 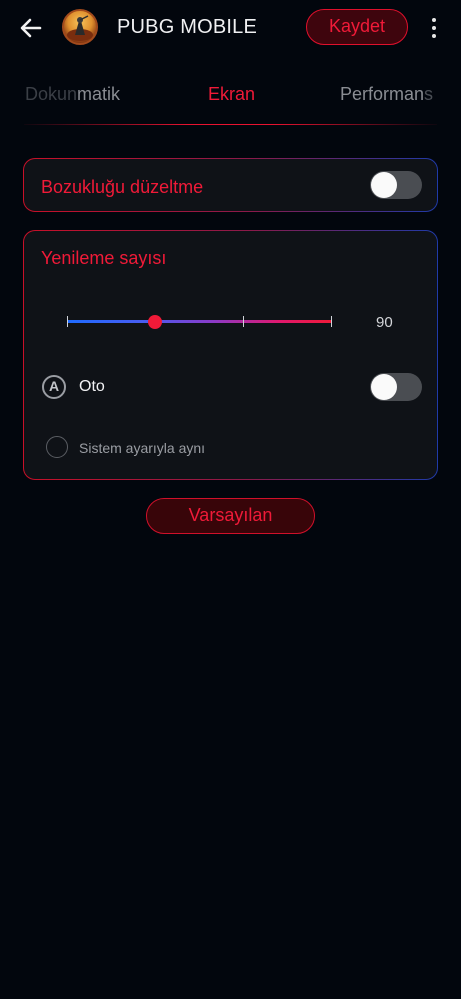 What do you see at coordinates (434, 20) in the screenshot?
I see `more-vertical-icon` at bounding box center [434, 20].